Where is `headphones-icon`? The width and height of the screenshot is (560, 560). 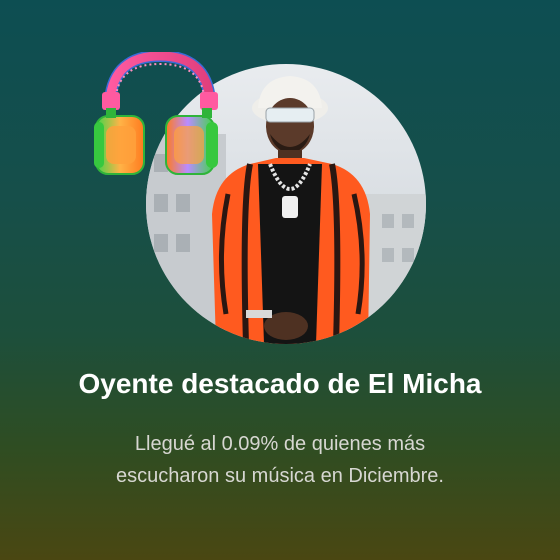 headphones-icon is located at coordinates (160, 116).